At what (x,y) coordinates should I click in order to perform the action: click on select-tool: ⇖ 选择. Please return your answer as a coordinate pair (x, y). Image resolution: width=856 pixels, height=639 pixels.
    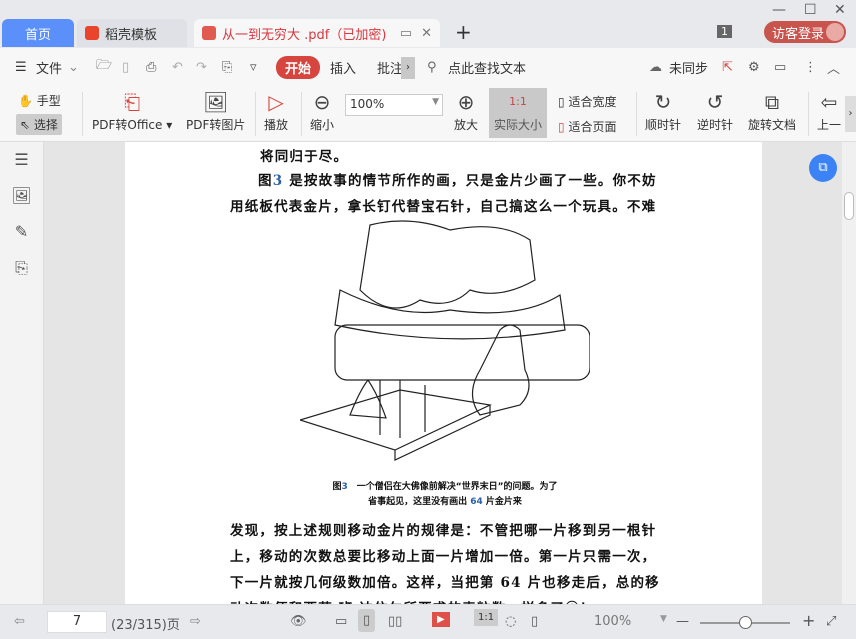
    Looking at the image, I should click on (39, 124).